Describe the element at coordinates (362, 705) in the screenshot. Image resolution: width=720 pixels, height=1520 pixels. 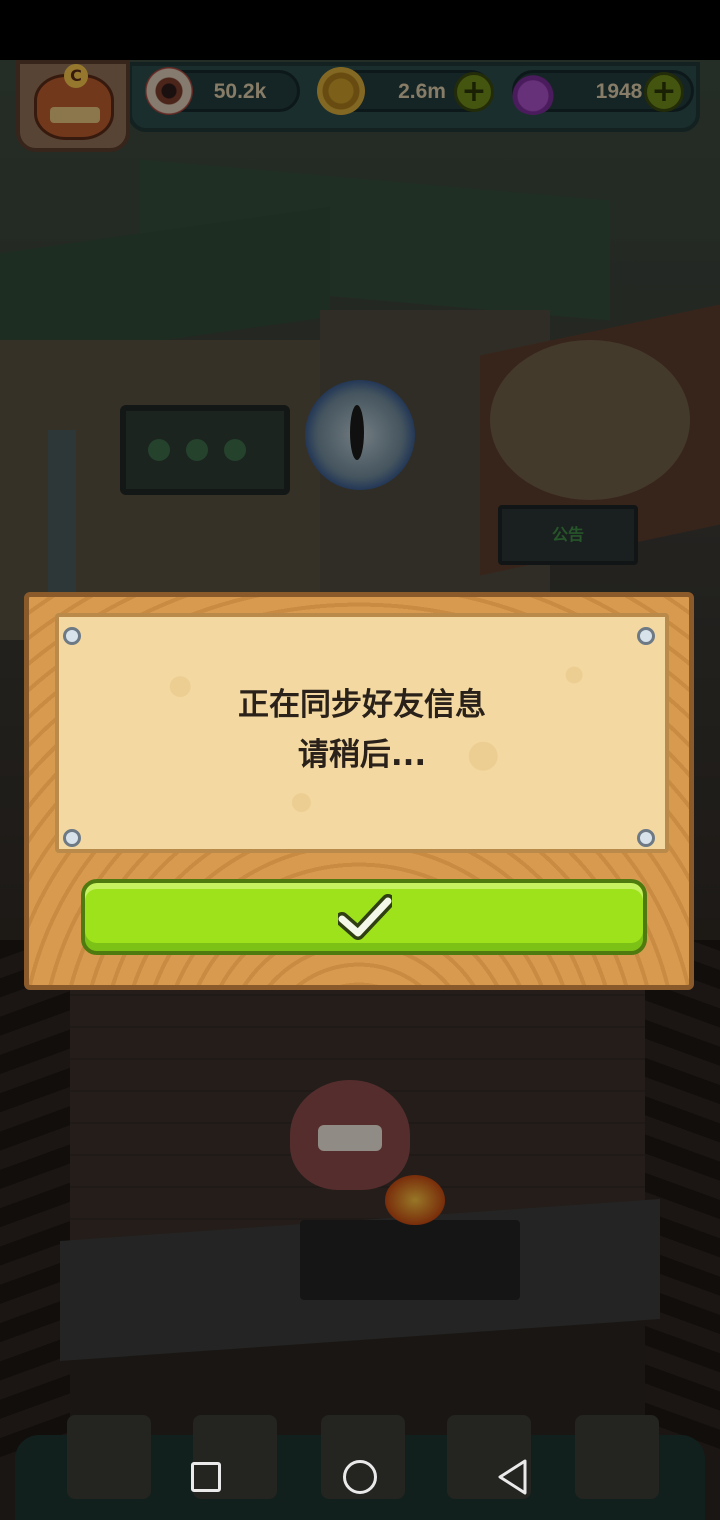
I see `dialog-message: 正在同步好友信息` at that location.